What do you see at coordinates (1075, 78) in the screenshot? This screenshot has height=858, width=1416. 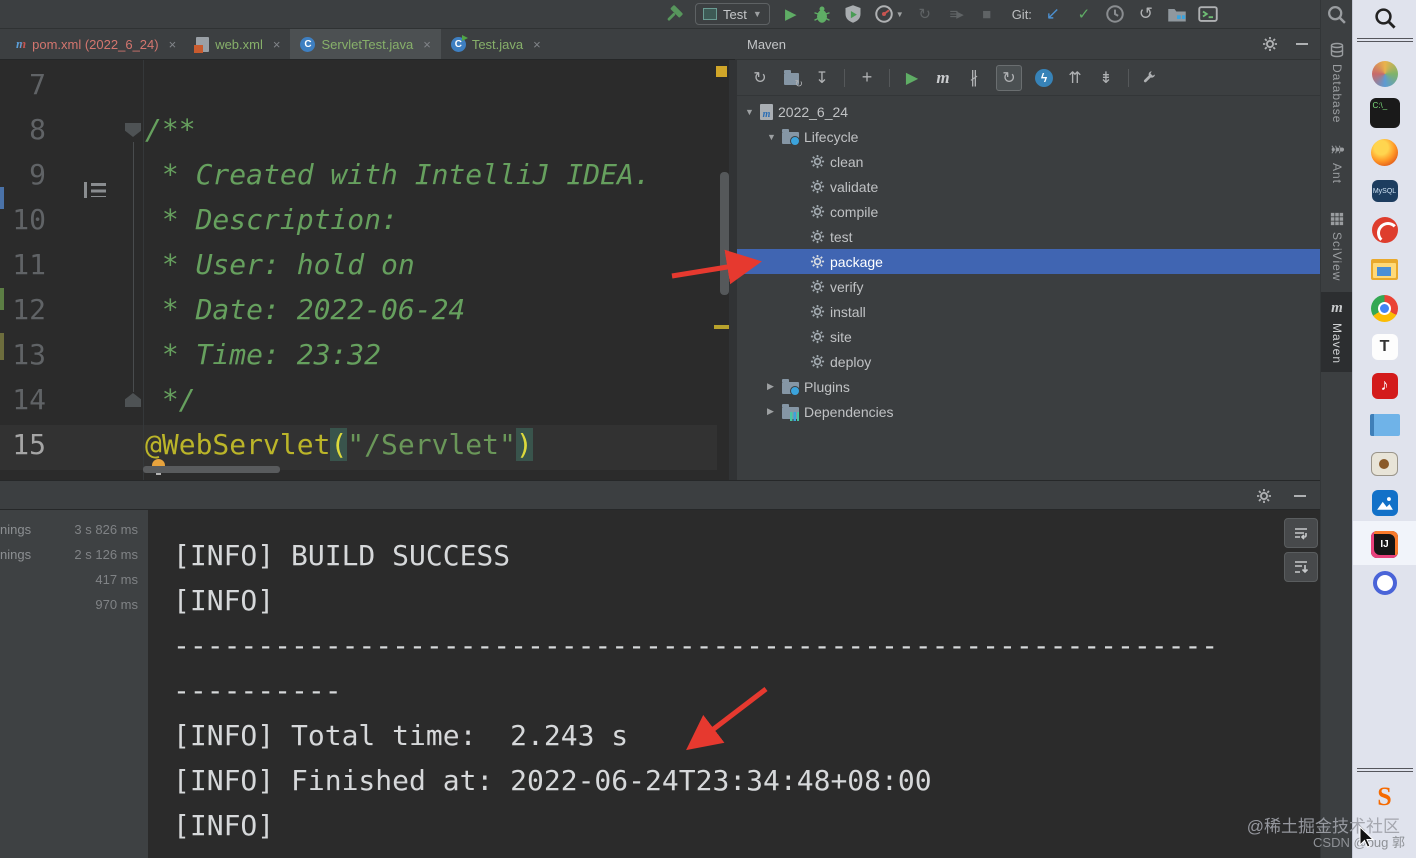 I see `expand-all-icon: ⇈` at bounding box center [1075, 78].